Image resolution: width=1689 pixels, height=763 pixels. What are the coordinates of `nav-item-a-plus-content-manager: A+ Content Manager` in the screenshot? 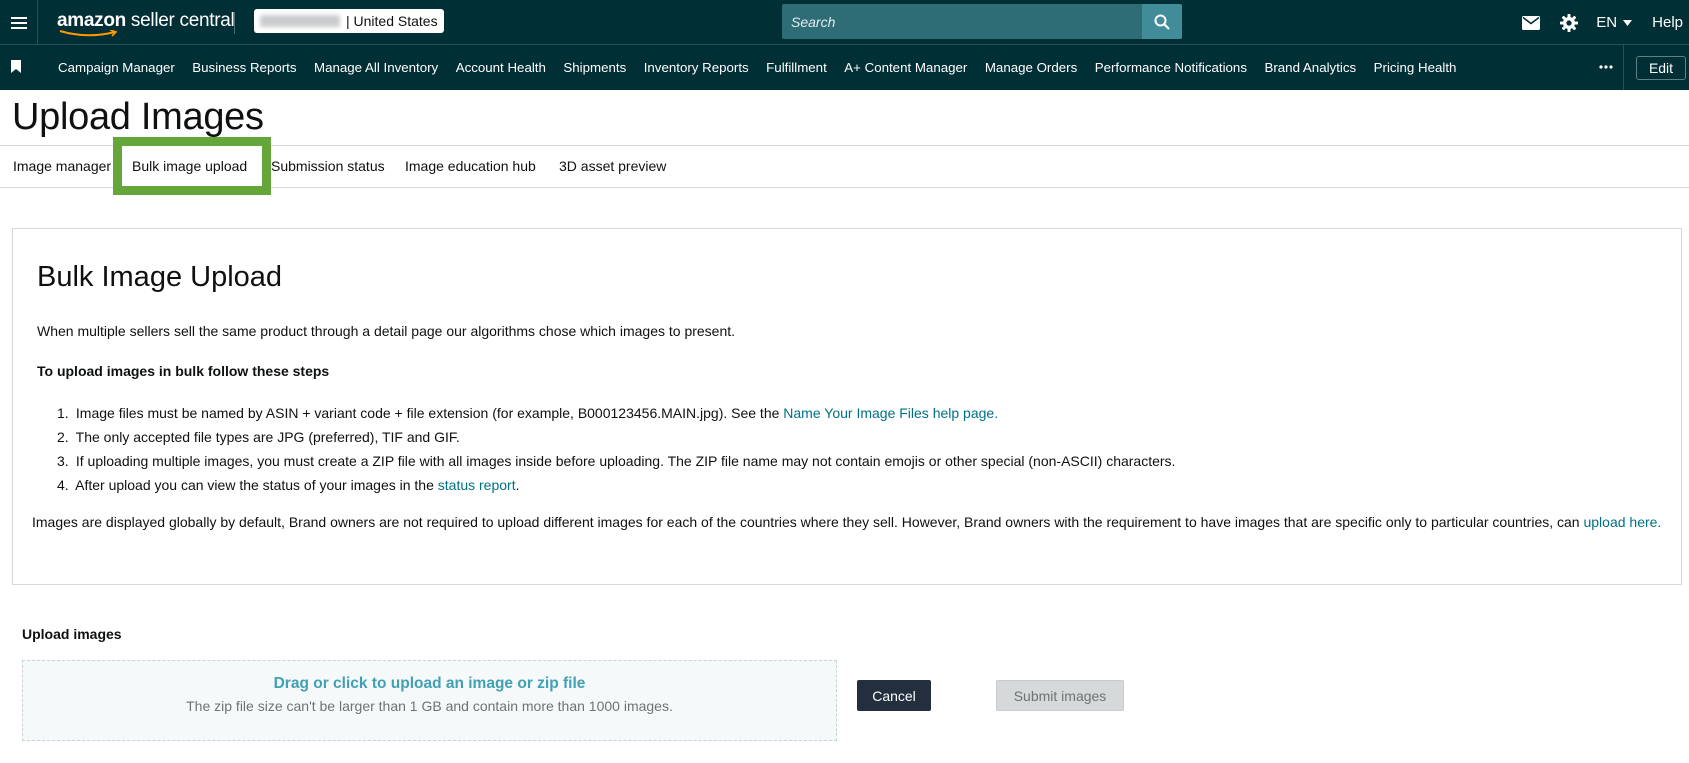 It's located at (905, 67).